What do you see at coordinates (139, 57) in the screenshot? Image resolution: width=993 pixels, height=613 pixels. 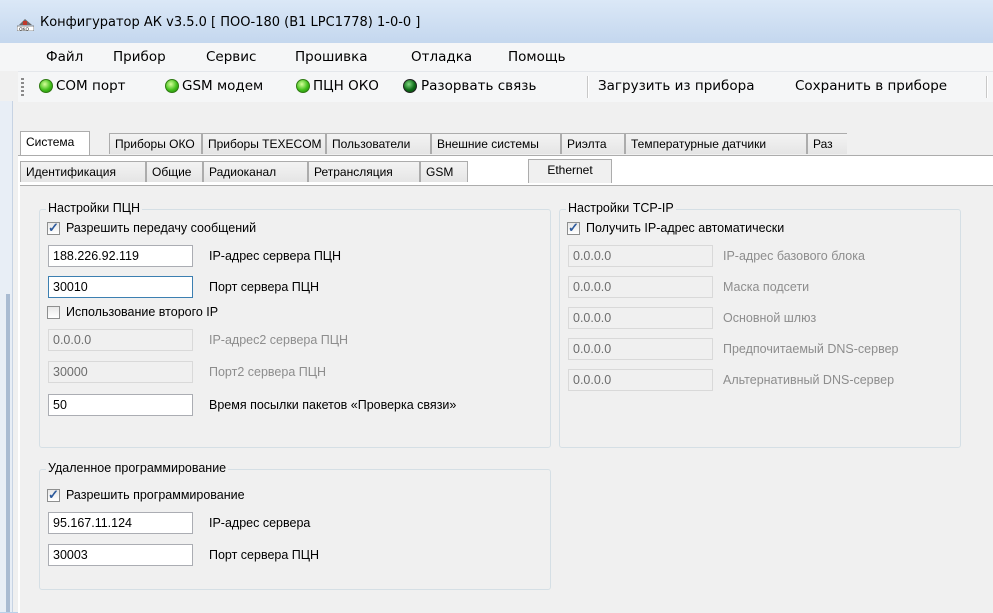 I see `menu-device: Прибор` at bounding box center [139, 57].